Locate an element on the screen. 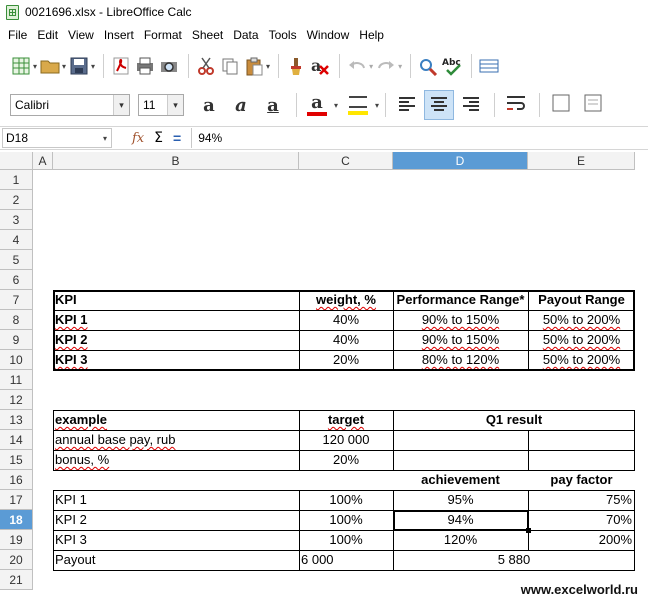  clear-formatting-button: a is located at coordinates (320, 66).